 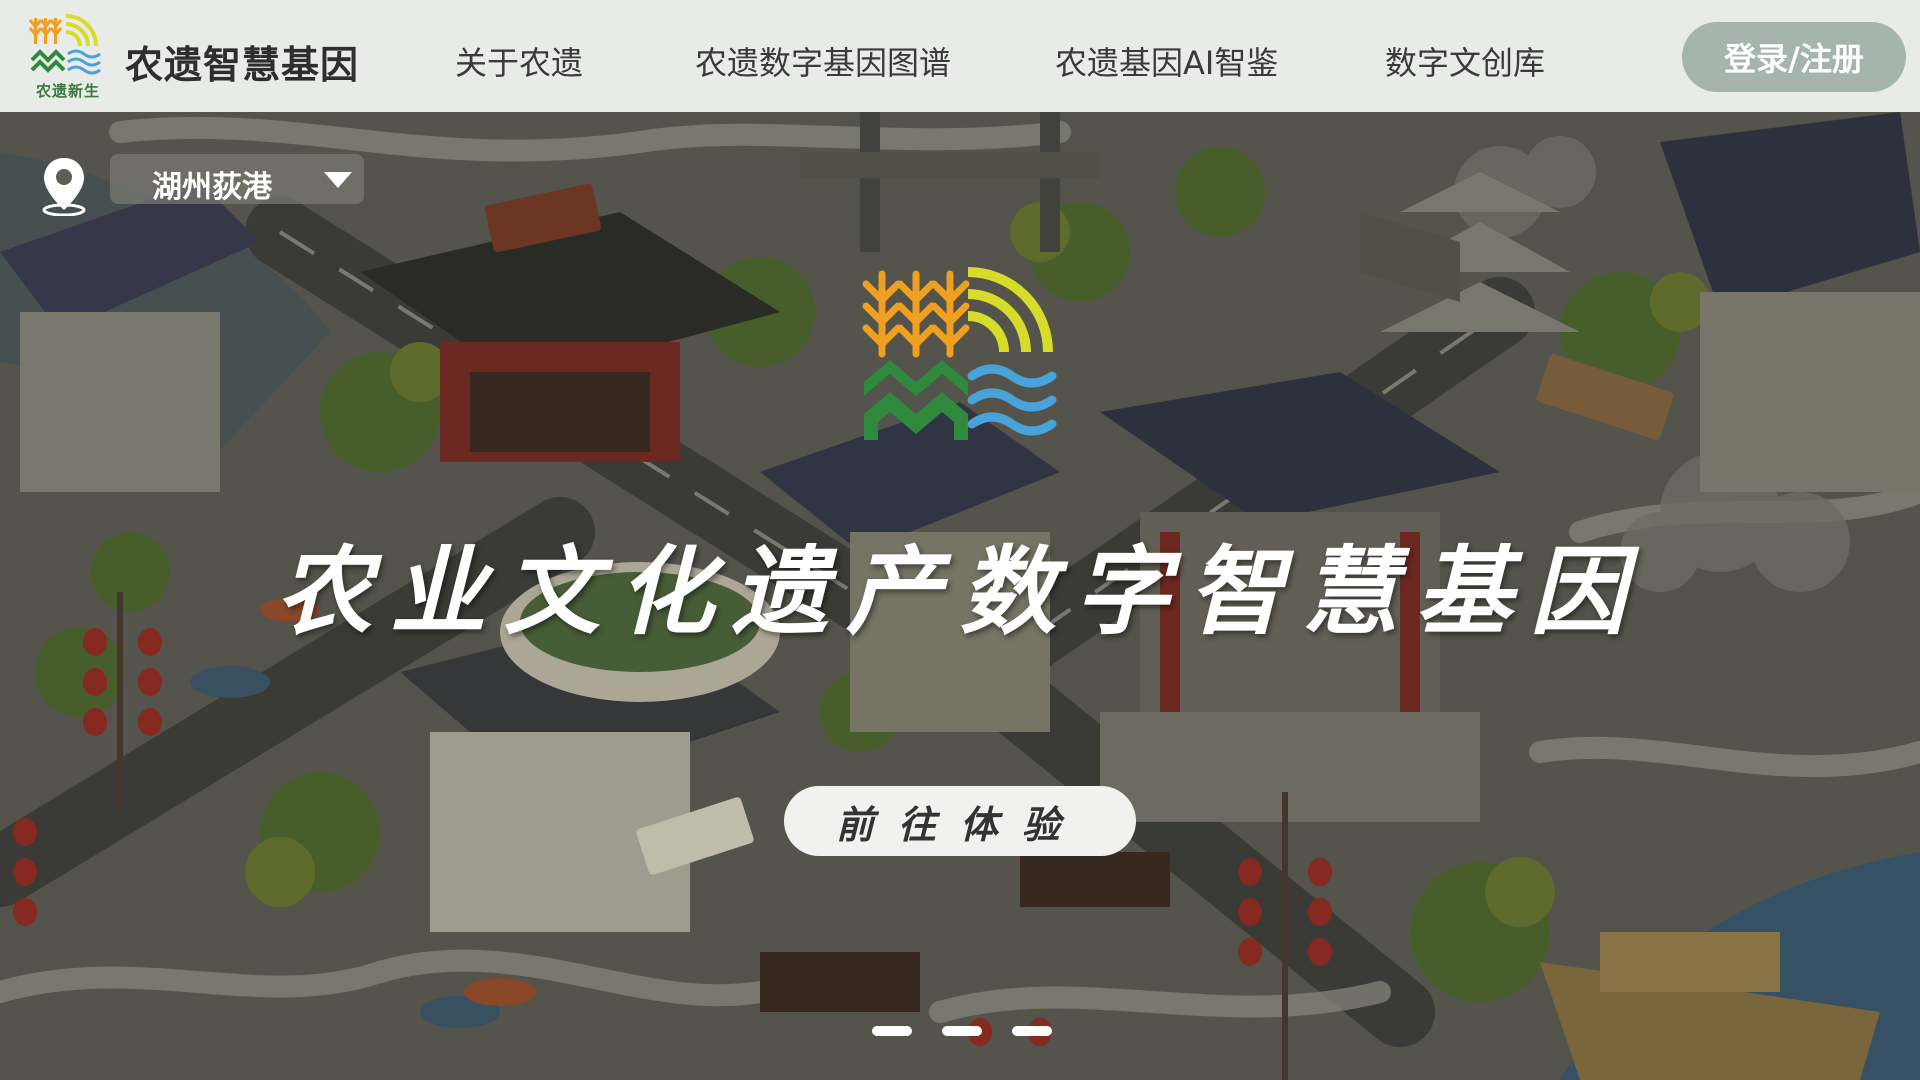 I want to click on nav-item-gene-map: 农遗数字基因图谱, so click(x=823, y=61).